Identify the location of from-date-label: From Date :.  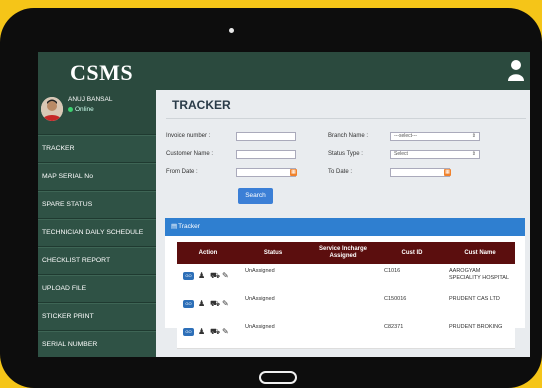
(182, 172).